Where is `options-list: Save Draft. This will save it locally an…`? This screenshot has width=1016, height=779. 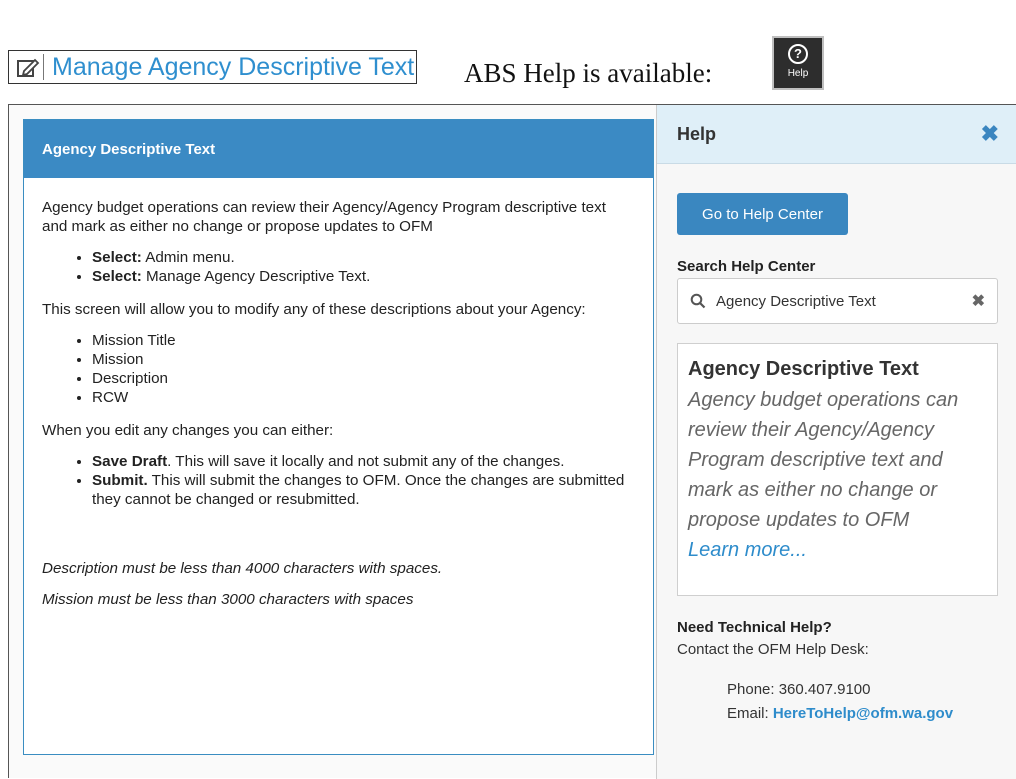
options-list: Save Draft. This will save it locally an… is located at coordinates (338, 480).